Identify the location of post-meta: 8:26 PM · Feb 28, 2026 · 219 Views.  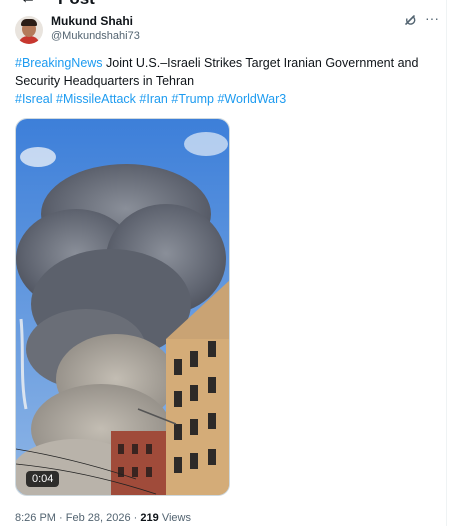
(103, 518).